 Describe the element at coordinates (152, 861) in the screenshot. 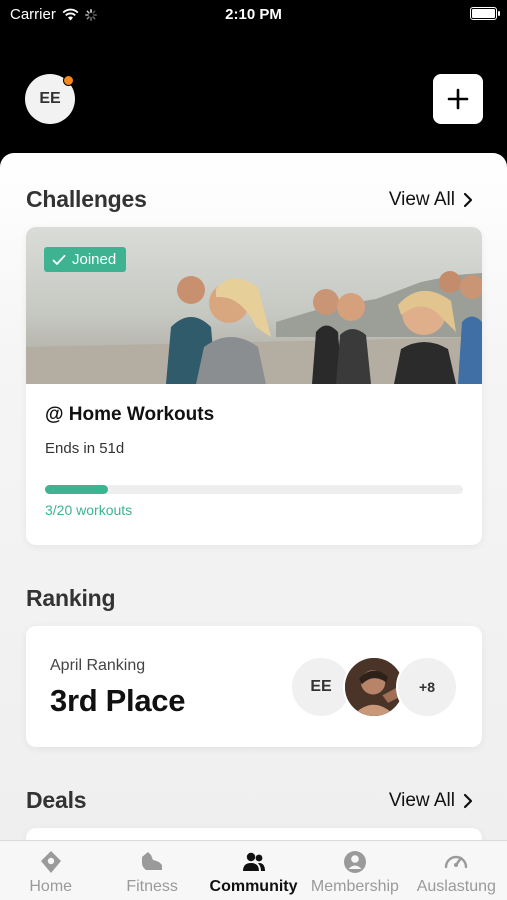

I see `shoe-icon` at that location.